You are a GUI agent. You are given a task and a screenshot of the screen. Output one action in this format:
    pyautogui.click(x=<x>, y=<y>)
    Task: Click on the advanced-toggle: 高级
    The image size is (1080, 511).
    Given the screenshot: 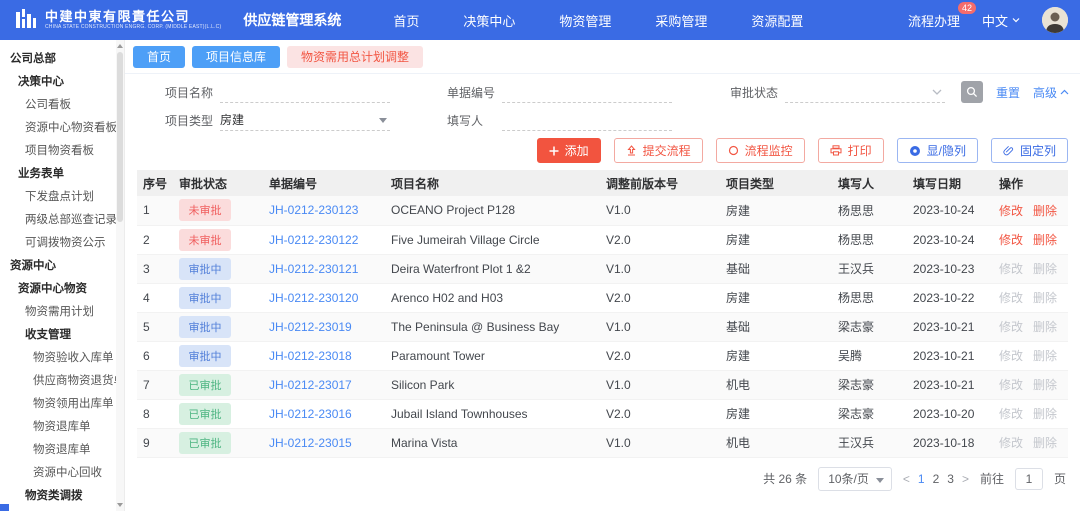 What is the action you would take?
    pyautogui.click(x=1051, y=92)
    